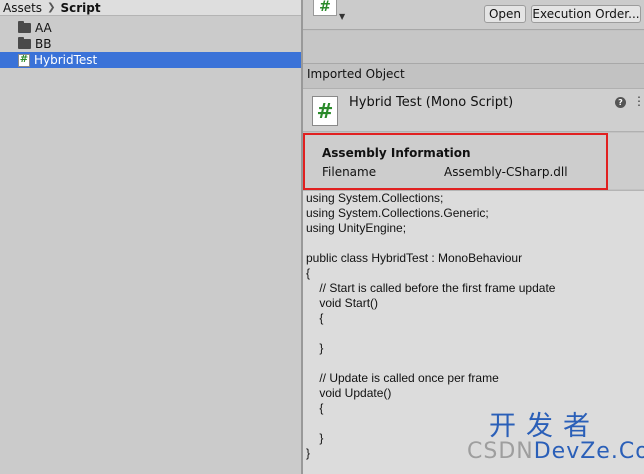 The height and width of the screenshot is (474, 644). Describe the element at coordinates (349, 393) in the screenshot. I see `code-line: void Update()` at that location.